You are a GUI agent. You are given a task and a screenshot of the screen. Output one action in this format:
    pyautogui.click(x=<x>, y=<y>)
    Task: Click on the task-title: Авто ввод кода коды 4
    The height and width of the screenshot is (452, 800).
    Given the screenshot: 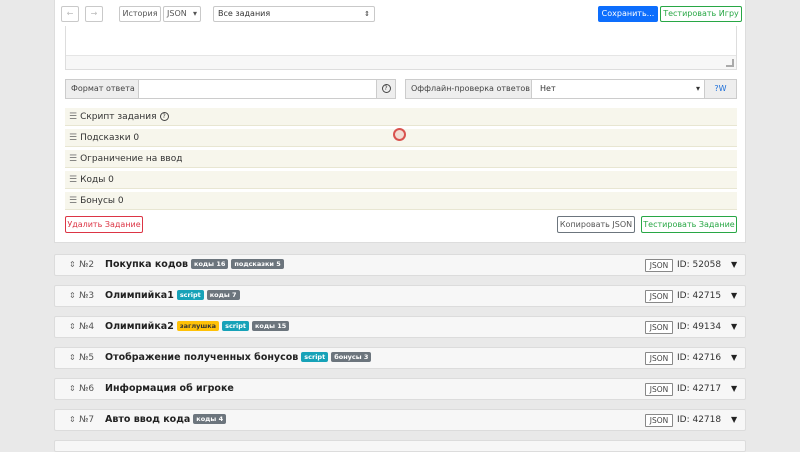 What is the action you would take?
    pyautogui.click(x=166, y=420)
    